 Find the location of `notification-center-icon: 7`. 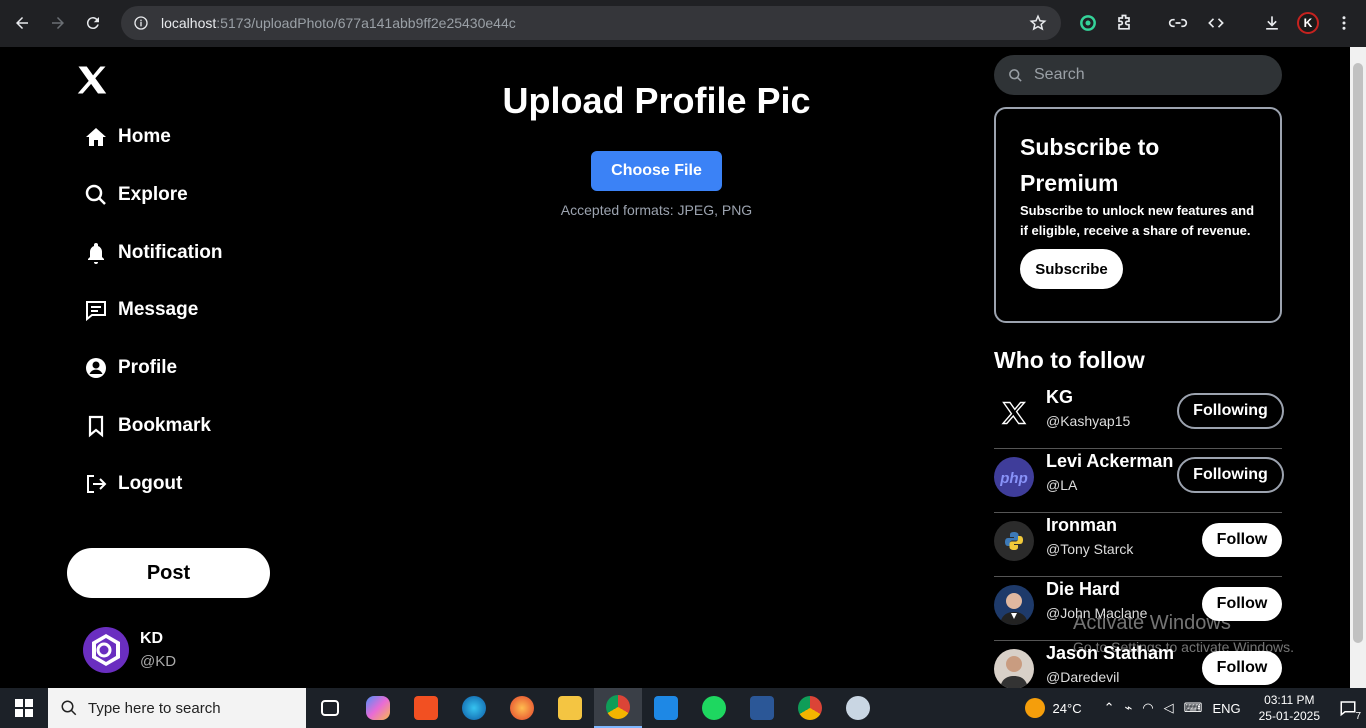

notification-center-icon: 7 is located at coordinates (1348, 708).